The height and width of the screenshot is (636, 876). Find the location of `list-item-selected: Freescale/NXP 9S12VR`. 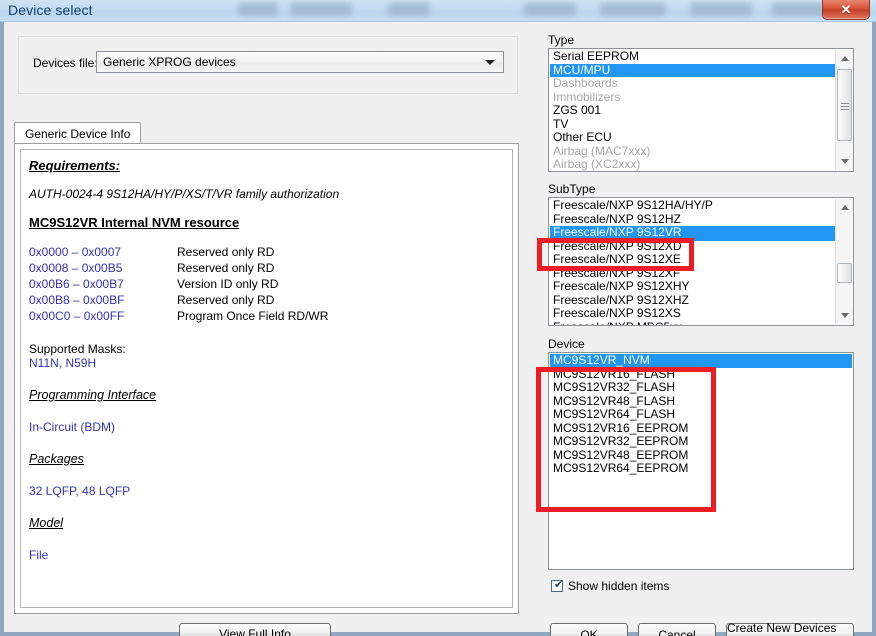

list-item-selected: Freescale/NXP 9S12VR is located at coordinates (692, 233).